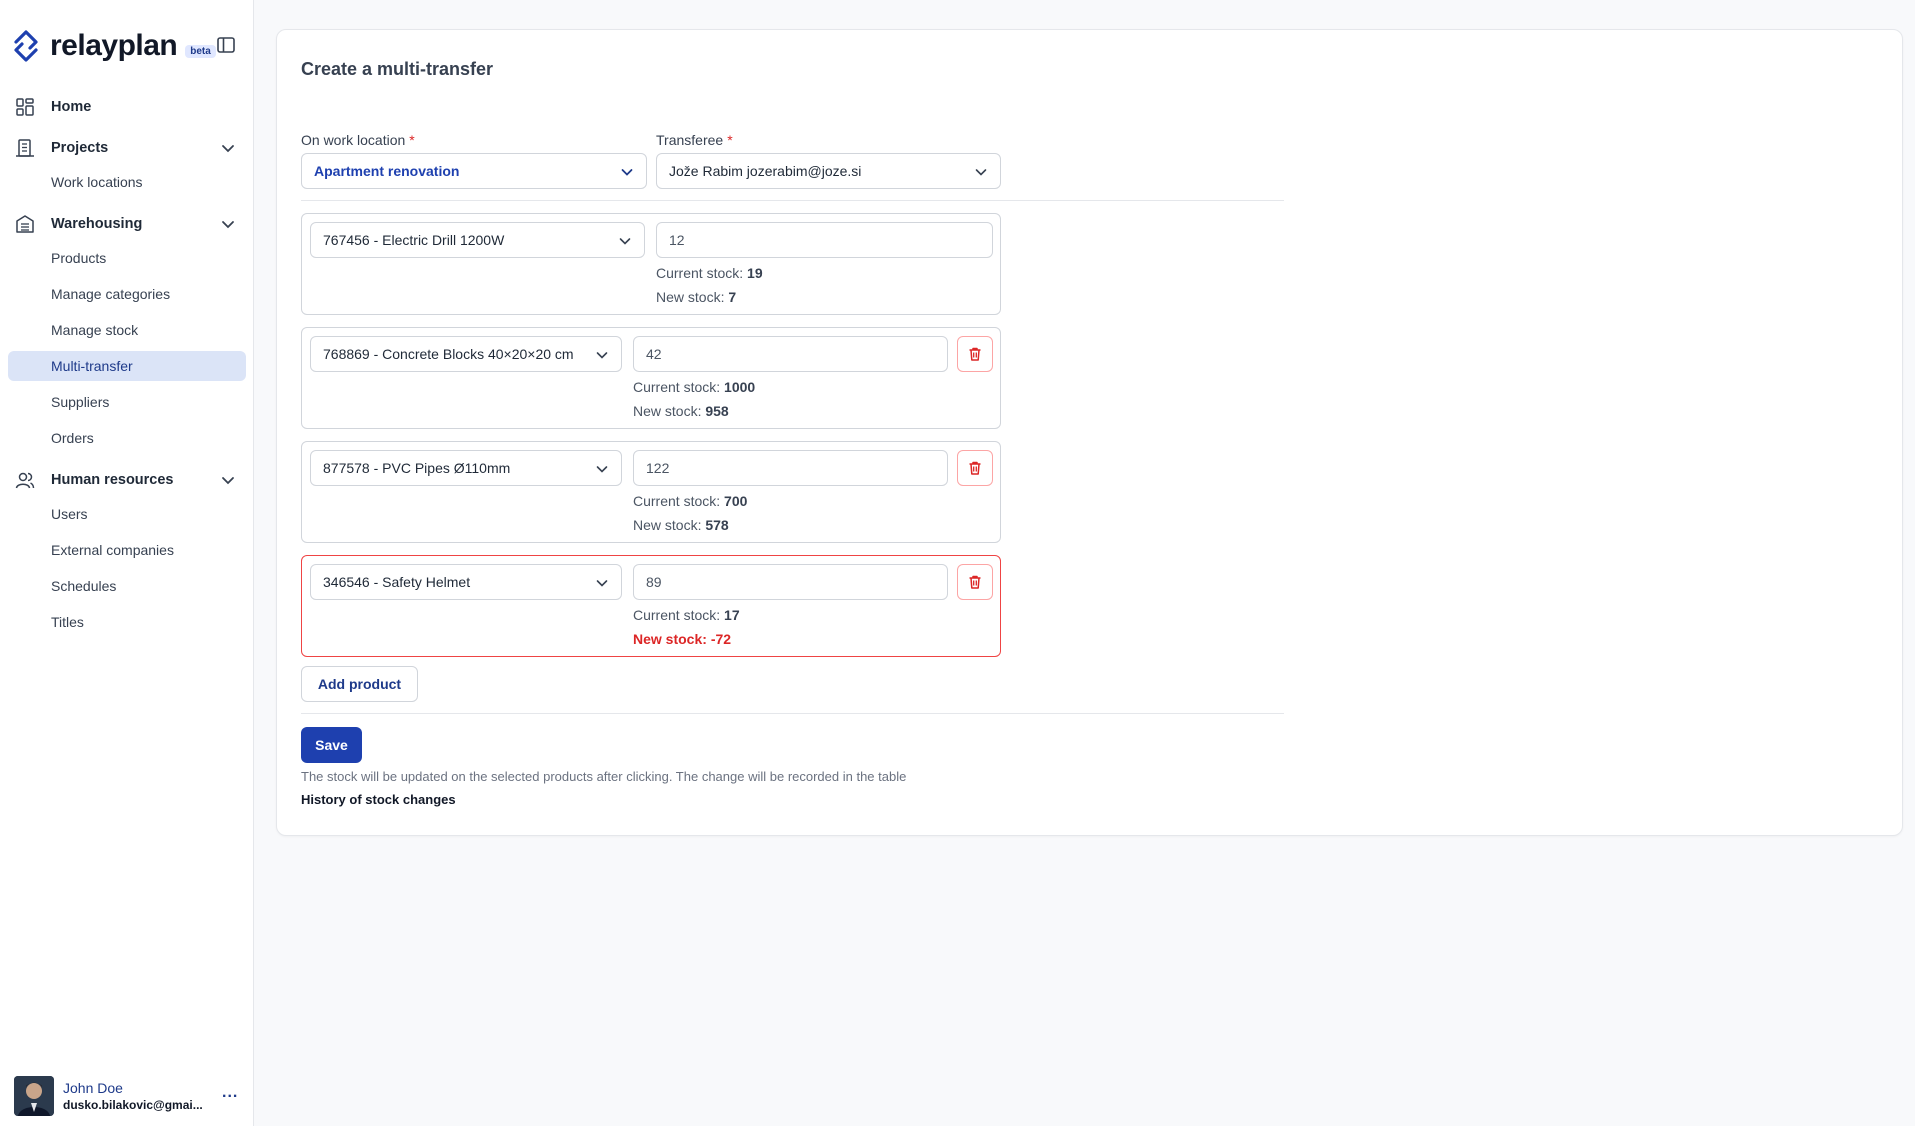 This screenshot has height=1126, width=1915. Describe the element at coordinates (200, 51) in the screenshot. I see `beta-badge: beta` at that location.